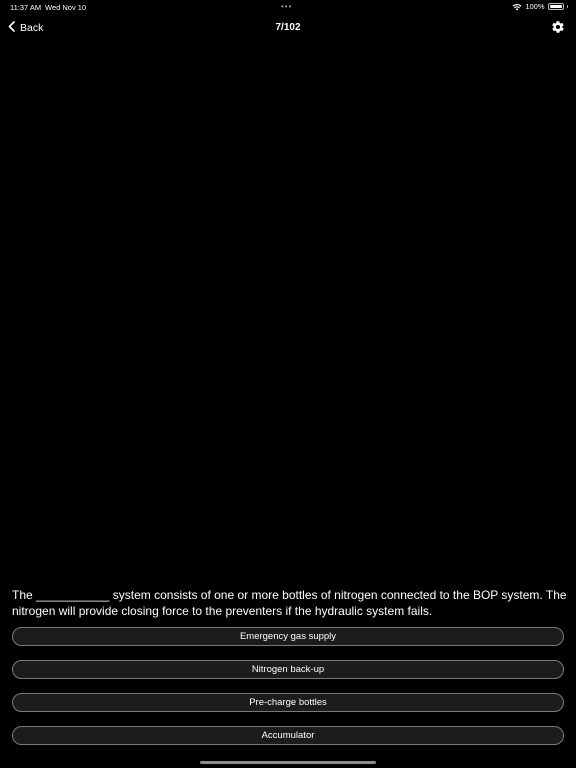 This screenshot has height=768, width=576. Describe the element at coordinates (66, 7) in the screenshot. I see `status-date: Wed Nov 10` at that location.